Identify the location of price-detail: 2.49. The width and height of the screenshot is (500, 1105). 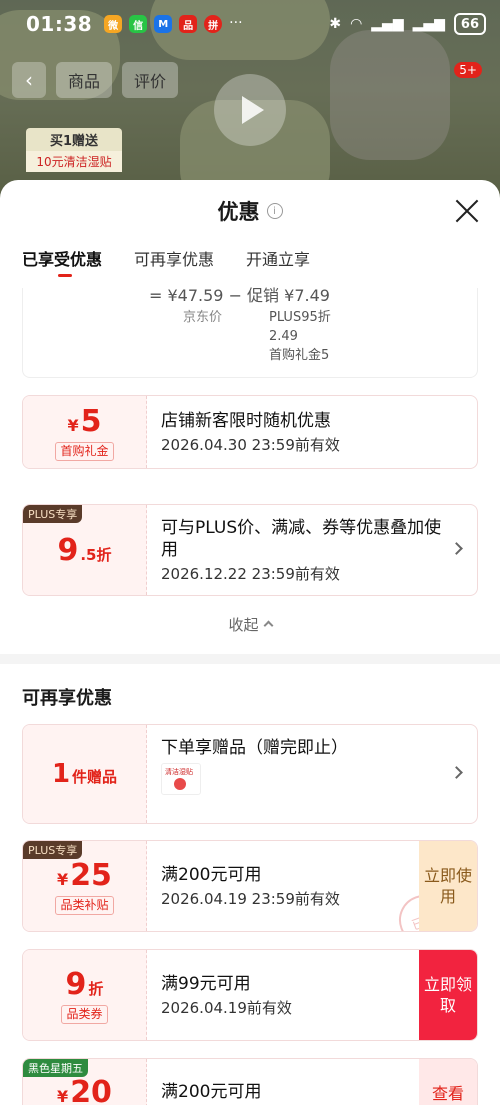
(283, 336).